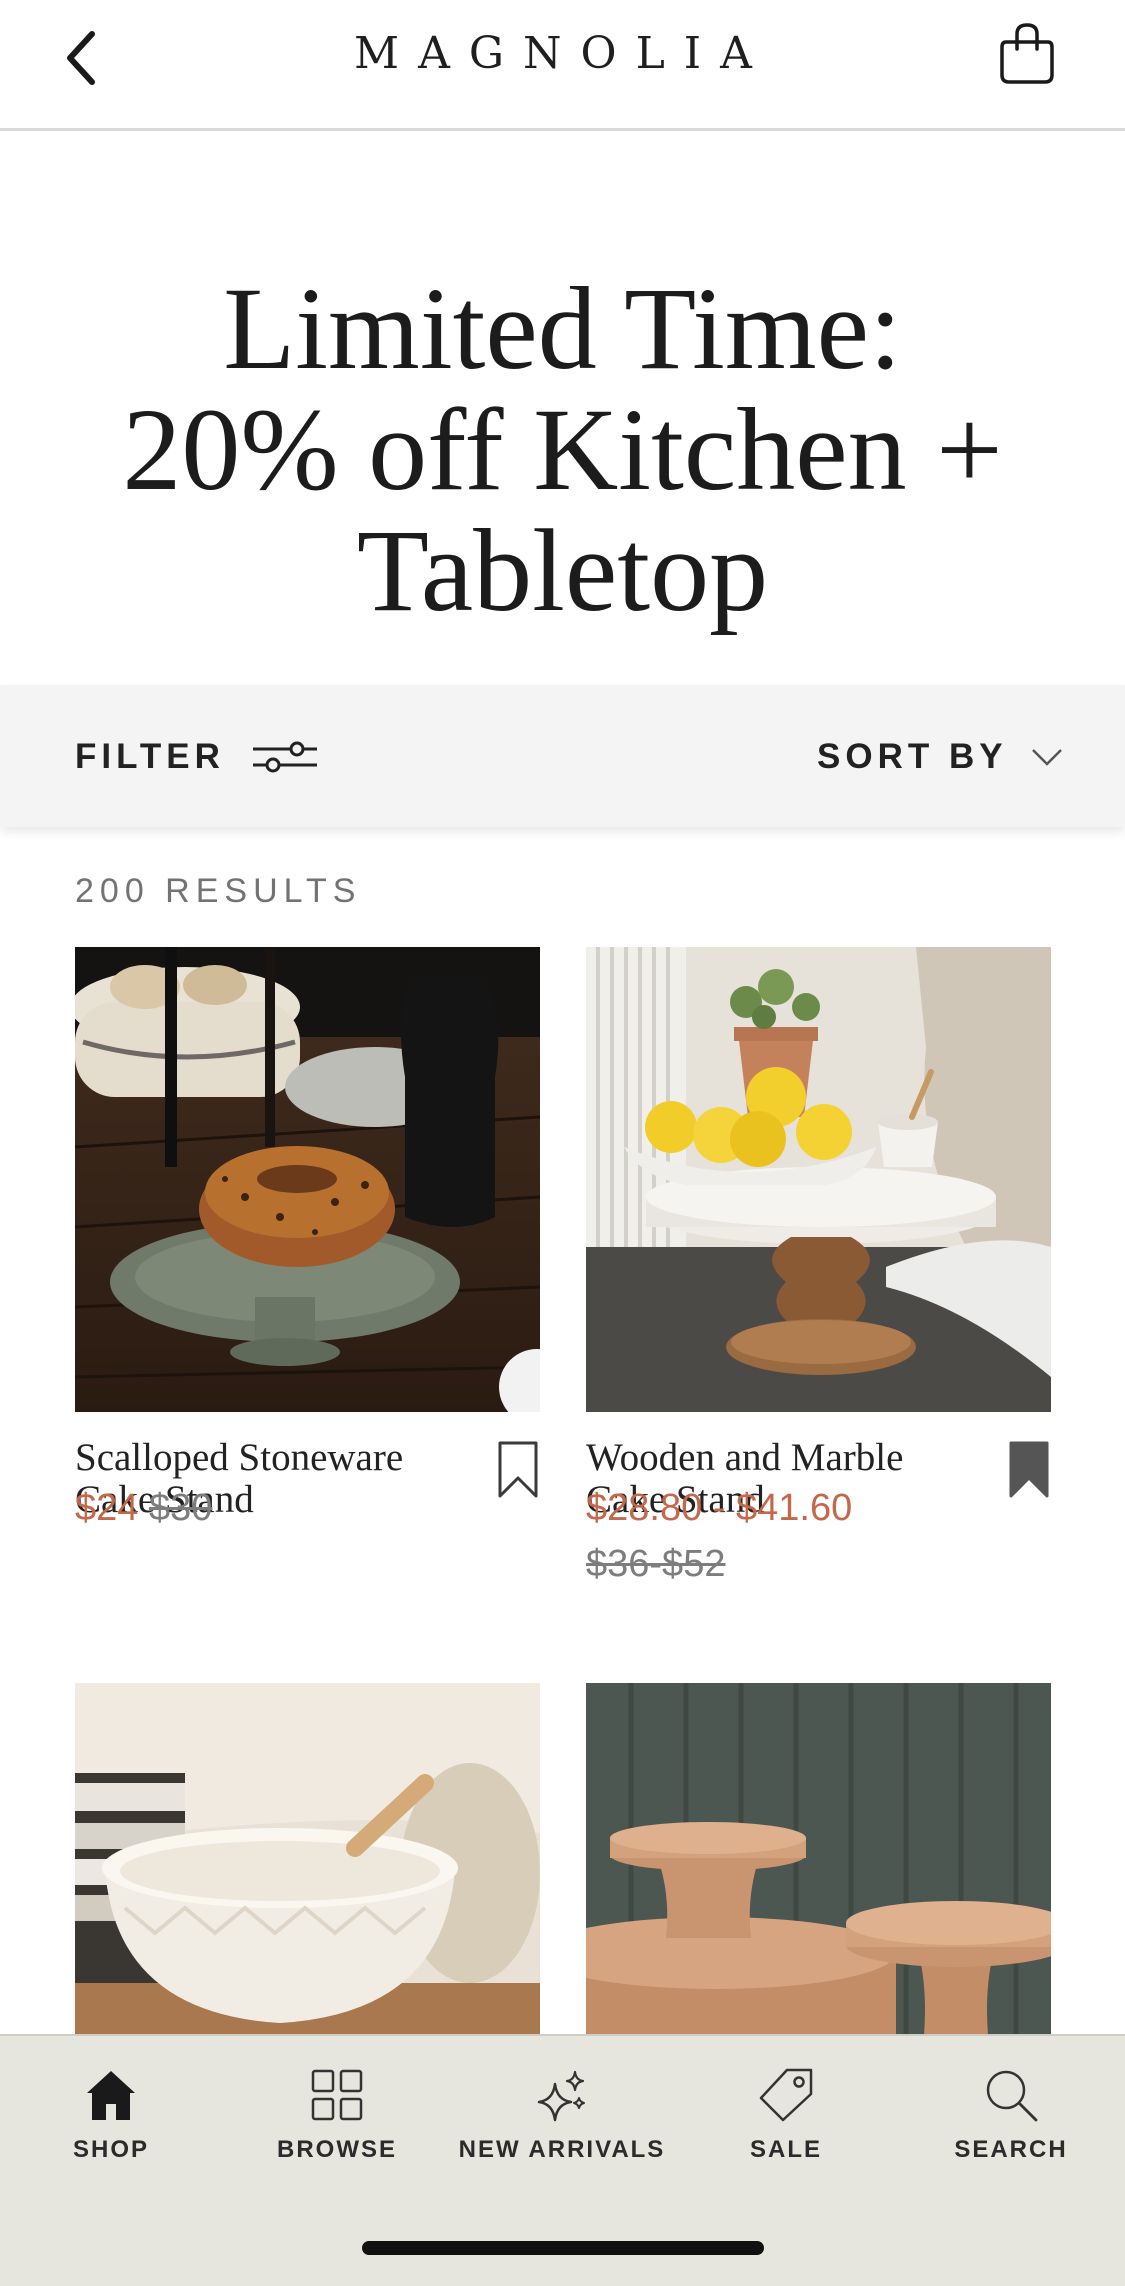 The width and height of the screenshot is (1125, 2286). I want to click on product-name-line: Wooden and Marble, so click(745, 1457).